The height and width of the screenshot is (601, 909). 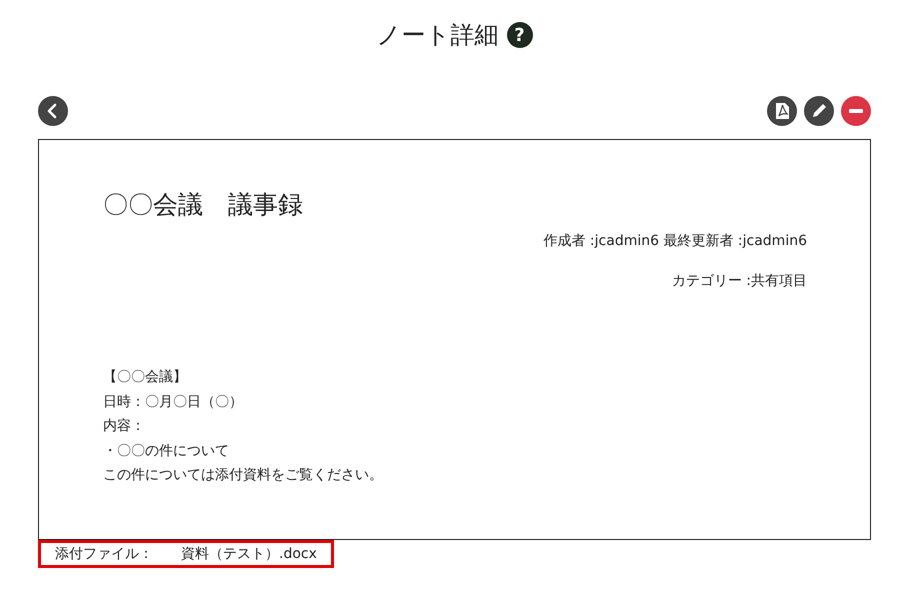 What do you see at coordinates (519, 35) in the screenshot?
I see `help-icon: ?` at bounding box center [519, 35].